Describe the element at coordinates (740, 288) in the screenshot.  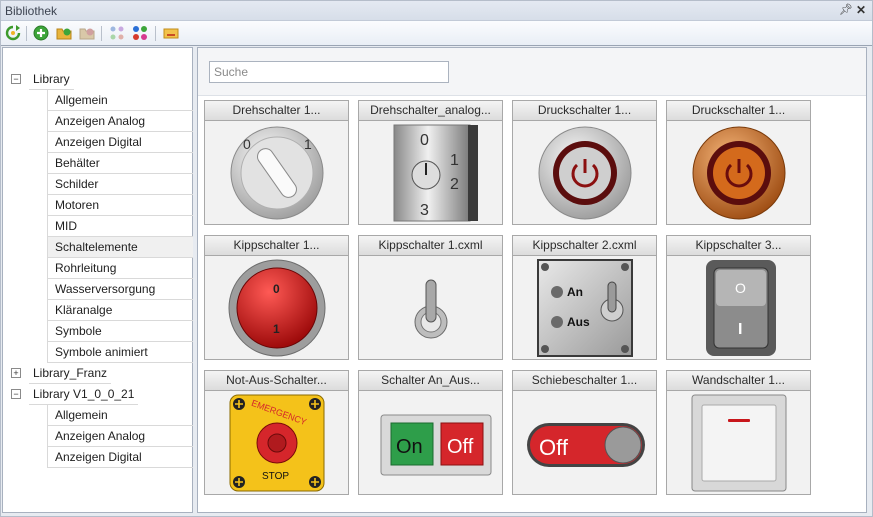
I see `rocker-label-off: O` at that location.